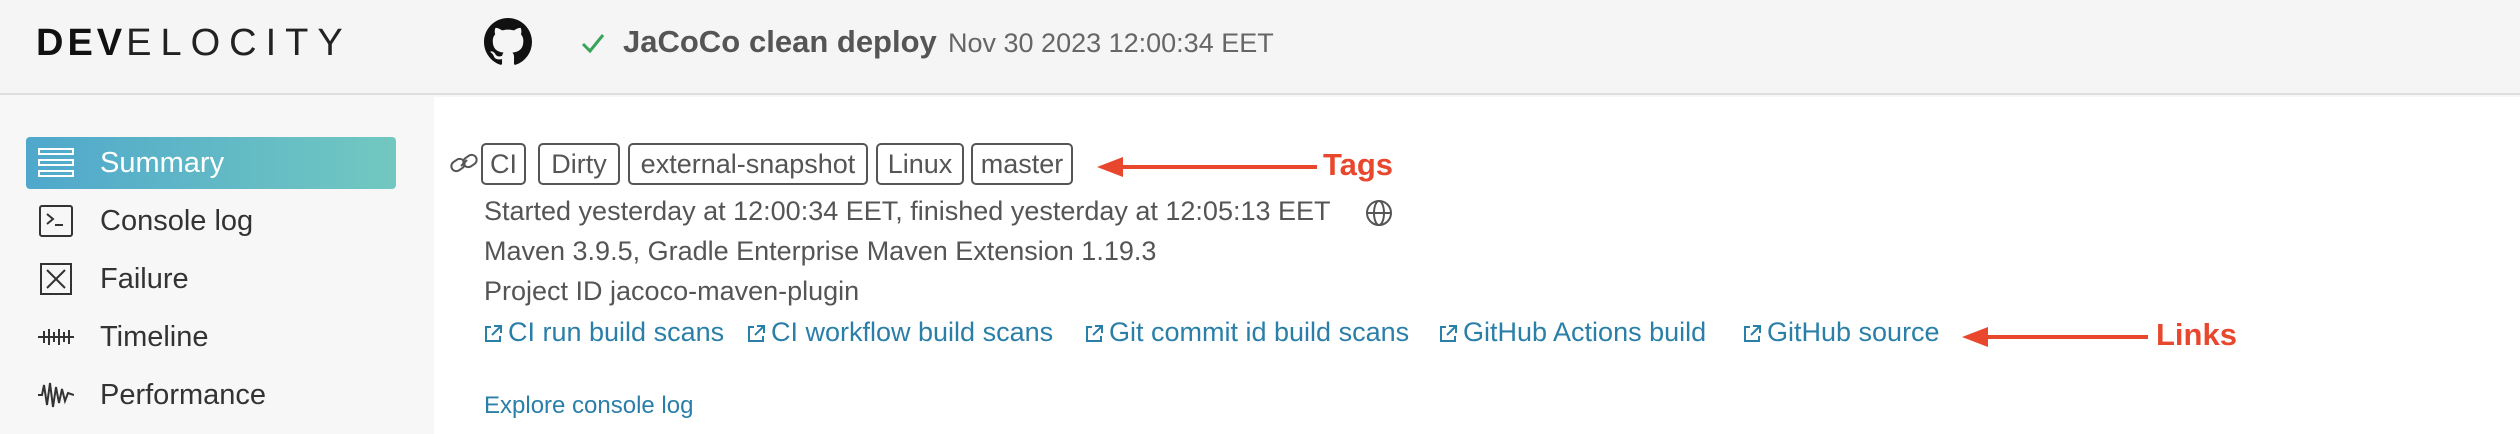  What do you see at coordinates (211, 337) in the screenshot?
I see `sidebar-item-timeline: Timeline` at bounding box center [211, 337].